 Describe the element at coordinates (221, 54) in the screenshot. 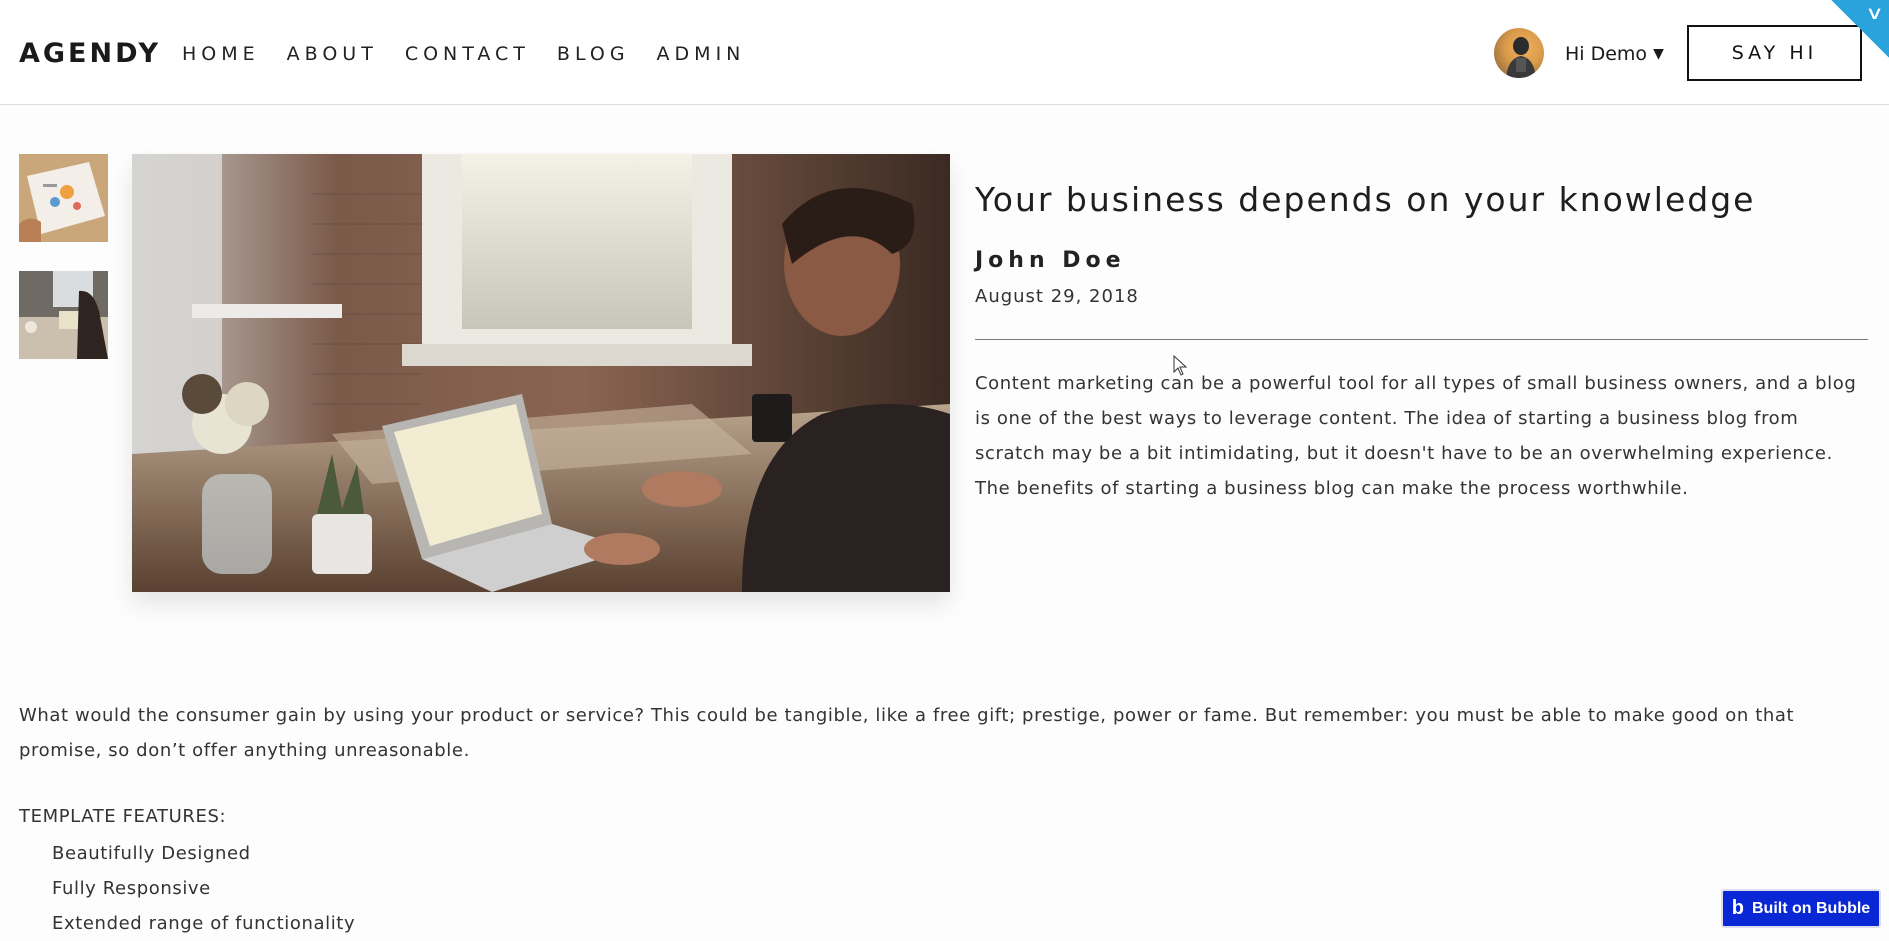

I see `nav-home: HOME` at that location.